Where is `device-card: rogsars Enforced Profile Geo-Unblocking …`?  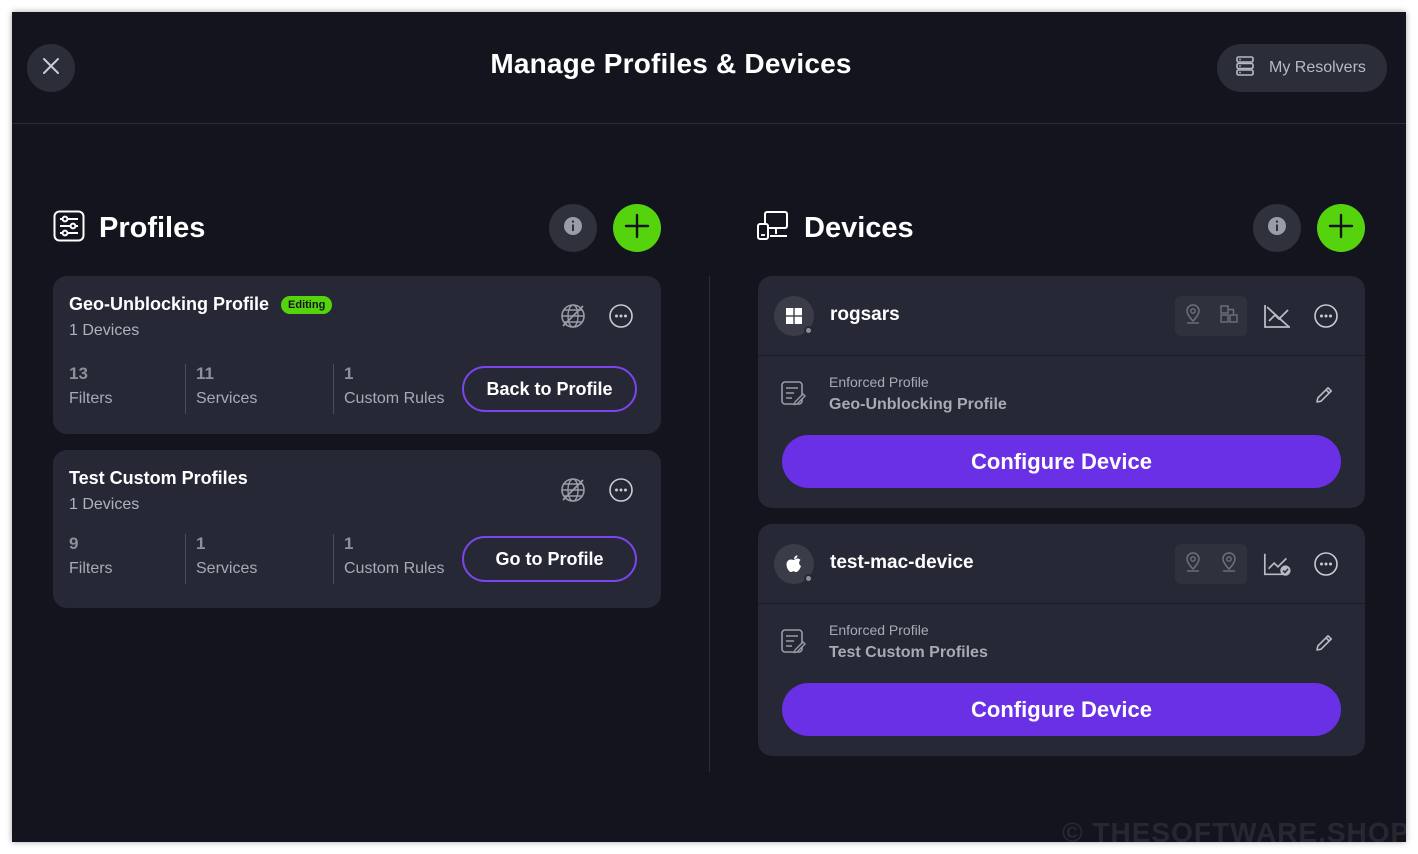 device-card: rogsars Enforced Profile Geo-Unblocking … is located at coordinates (1061, 392).